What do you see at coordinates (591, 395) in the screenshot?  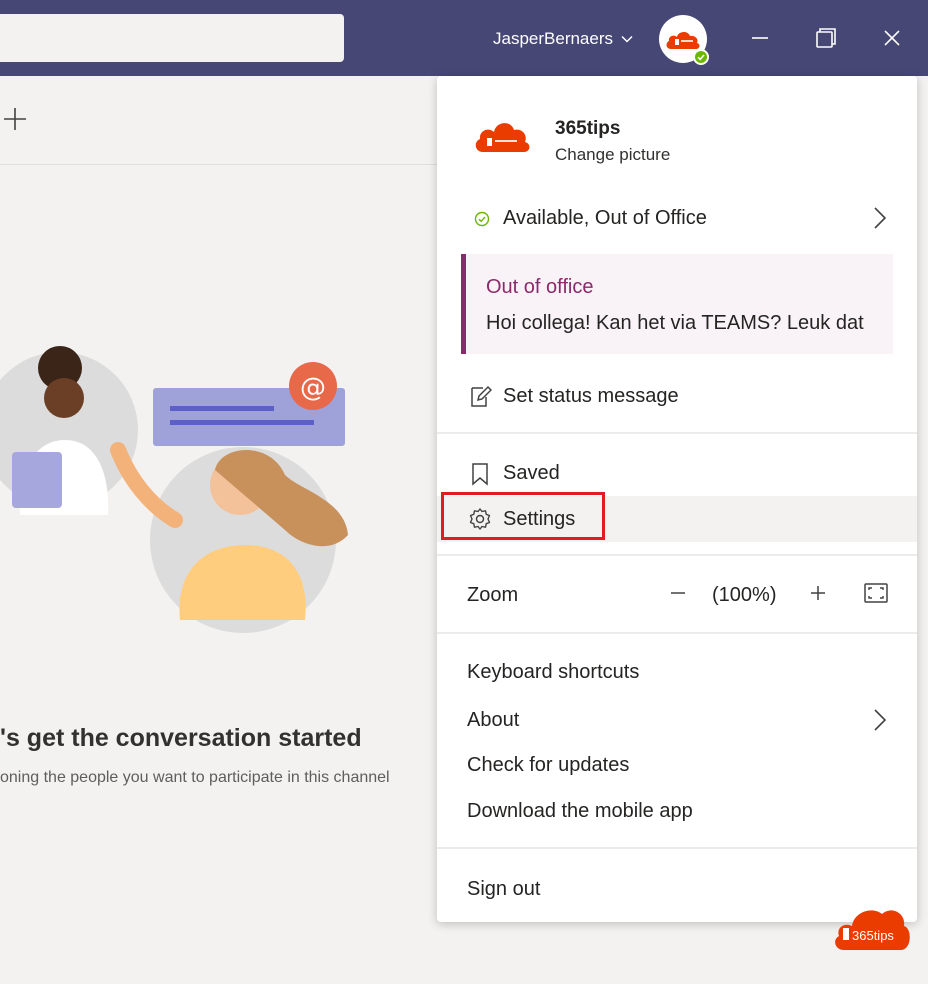 I see `set-status-message-label: Set status message` at bounding box center [591, 395].